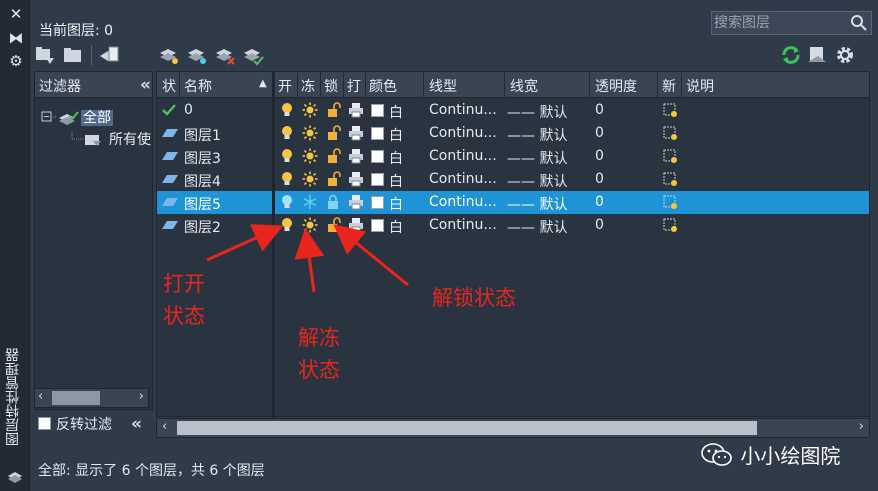 Image resolution: width=878 pixels, height=491 pixels. I want to click on annotation-on-state: 打开 状态, so click(191, 300).